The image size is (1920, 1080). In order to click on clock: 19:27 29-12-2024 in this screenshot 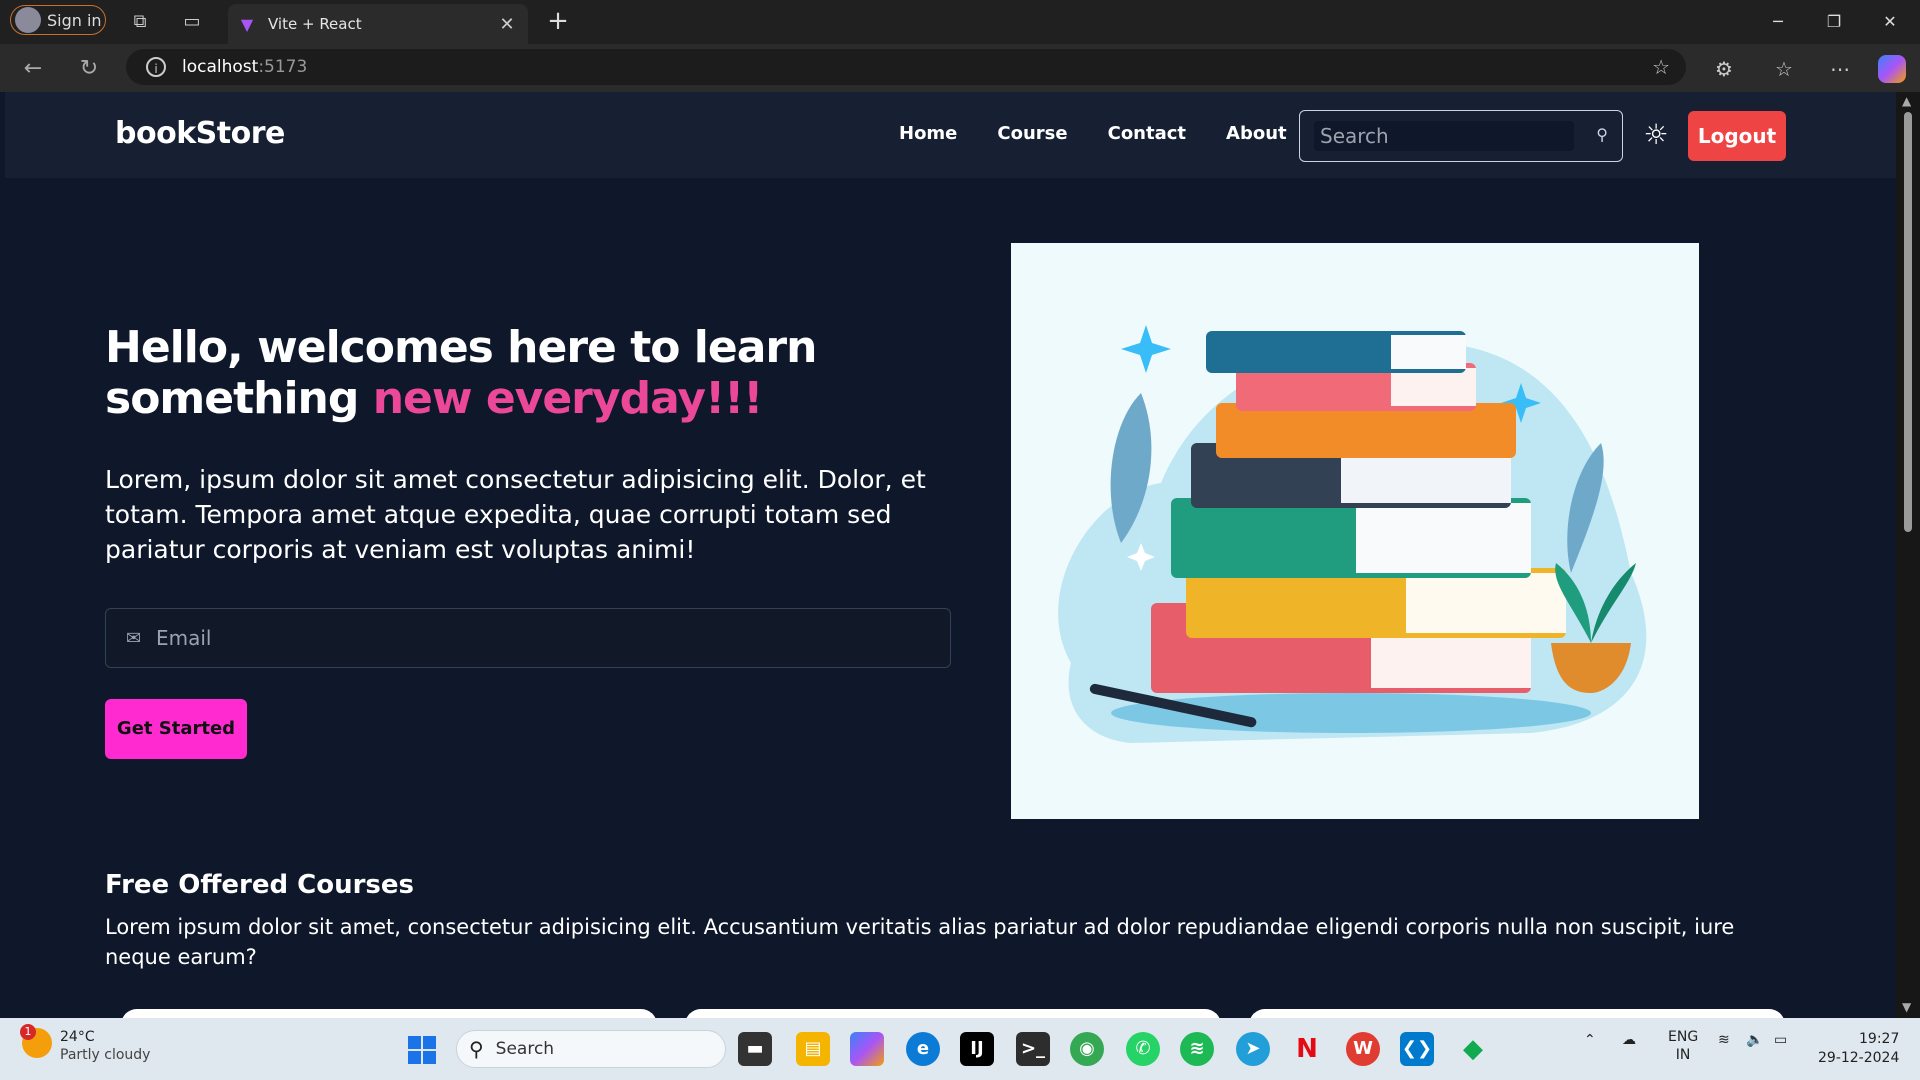, I will do `click(1858, 1049)`.